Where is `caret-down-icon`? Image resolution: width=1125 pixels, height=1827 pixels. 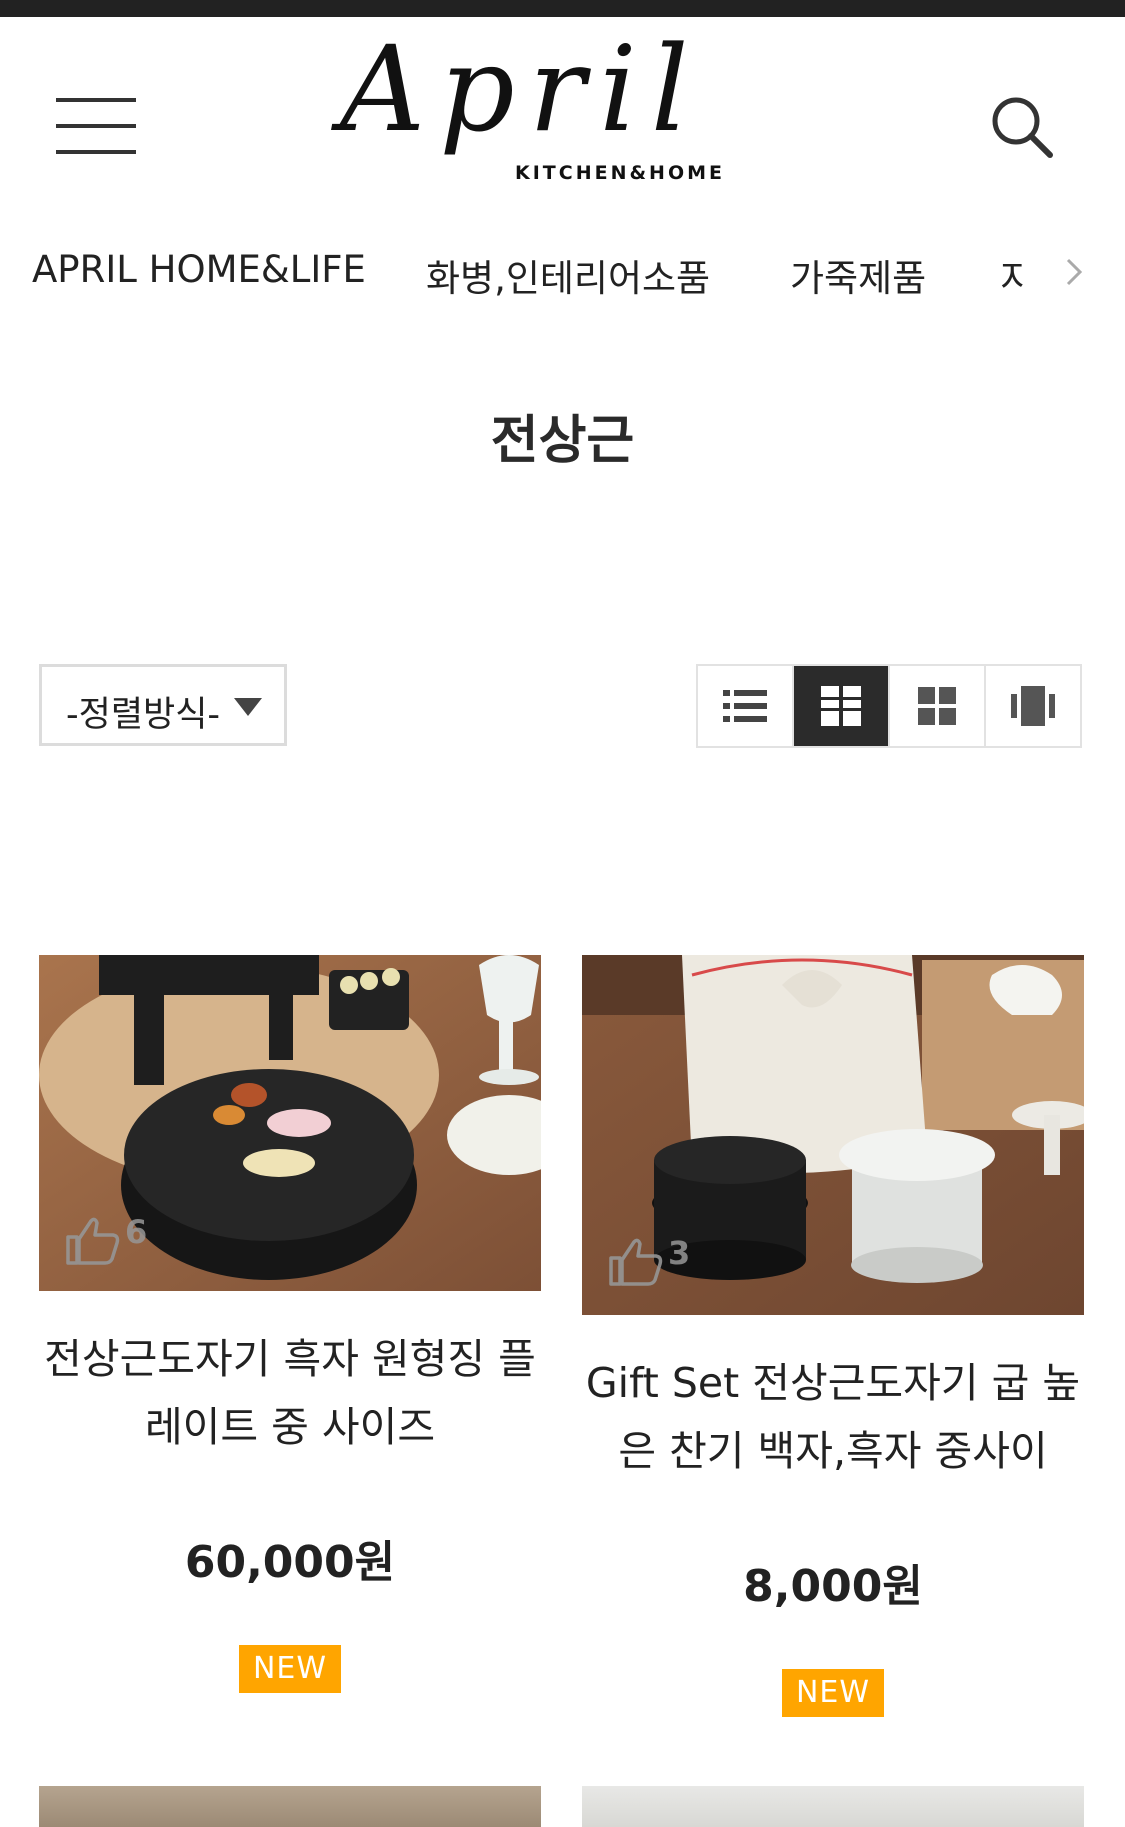 caret-down-icon is located at coordinates (248, 707).